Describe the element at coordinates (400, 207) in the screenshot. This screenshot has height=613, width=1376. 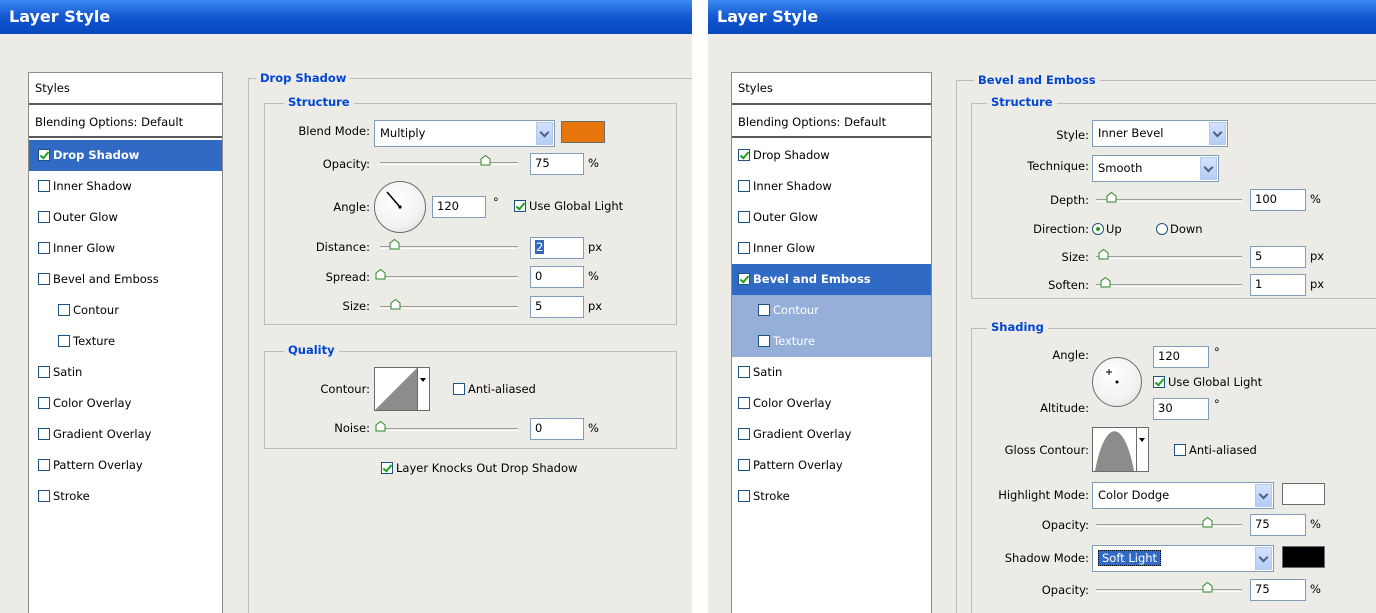
I see `angle-dial` at that location.